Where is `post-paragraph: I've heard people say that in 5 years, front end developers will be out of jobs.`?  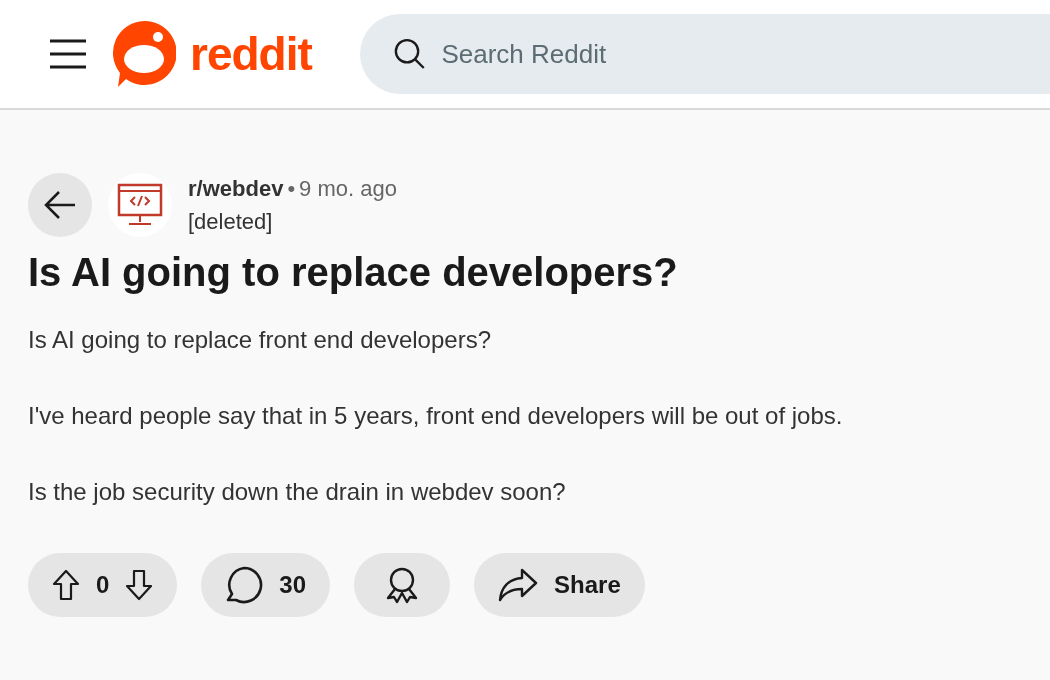
post-paragraph: I've heard people say that in 5 years, front end developers will be out of jobs. is located at coordinates (436, 416).